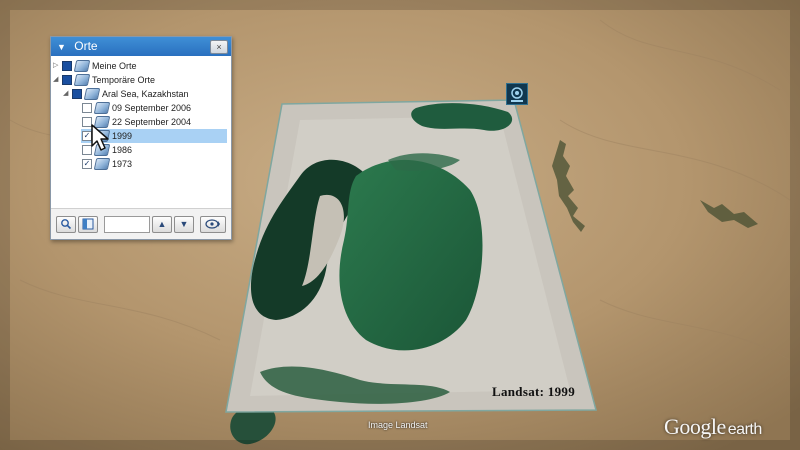 This screenshot has height=450, width=800. I want to click on tree-item-label: Aral Sea, Kazakhstan, so click(145, 94).